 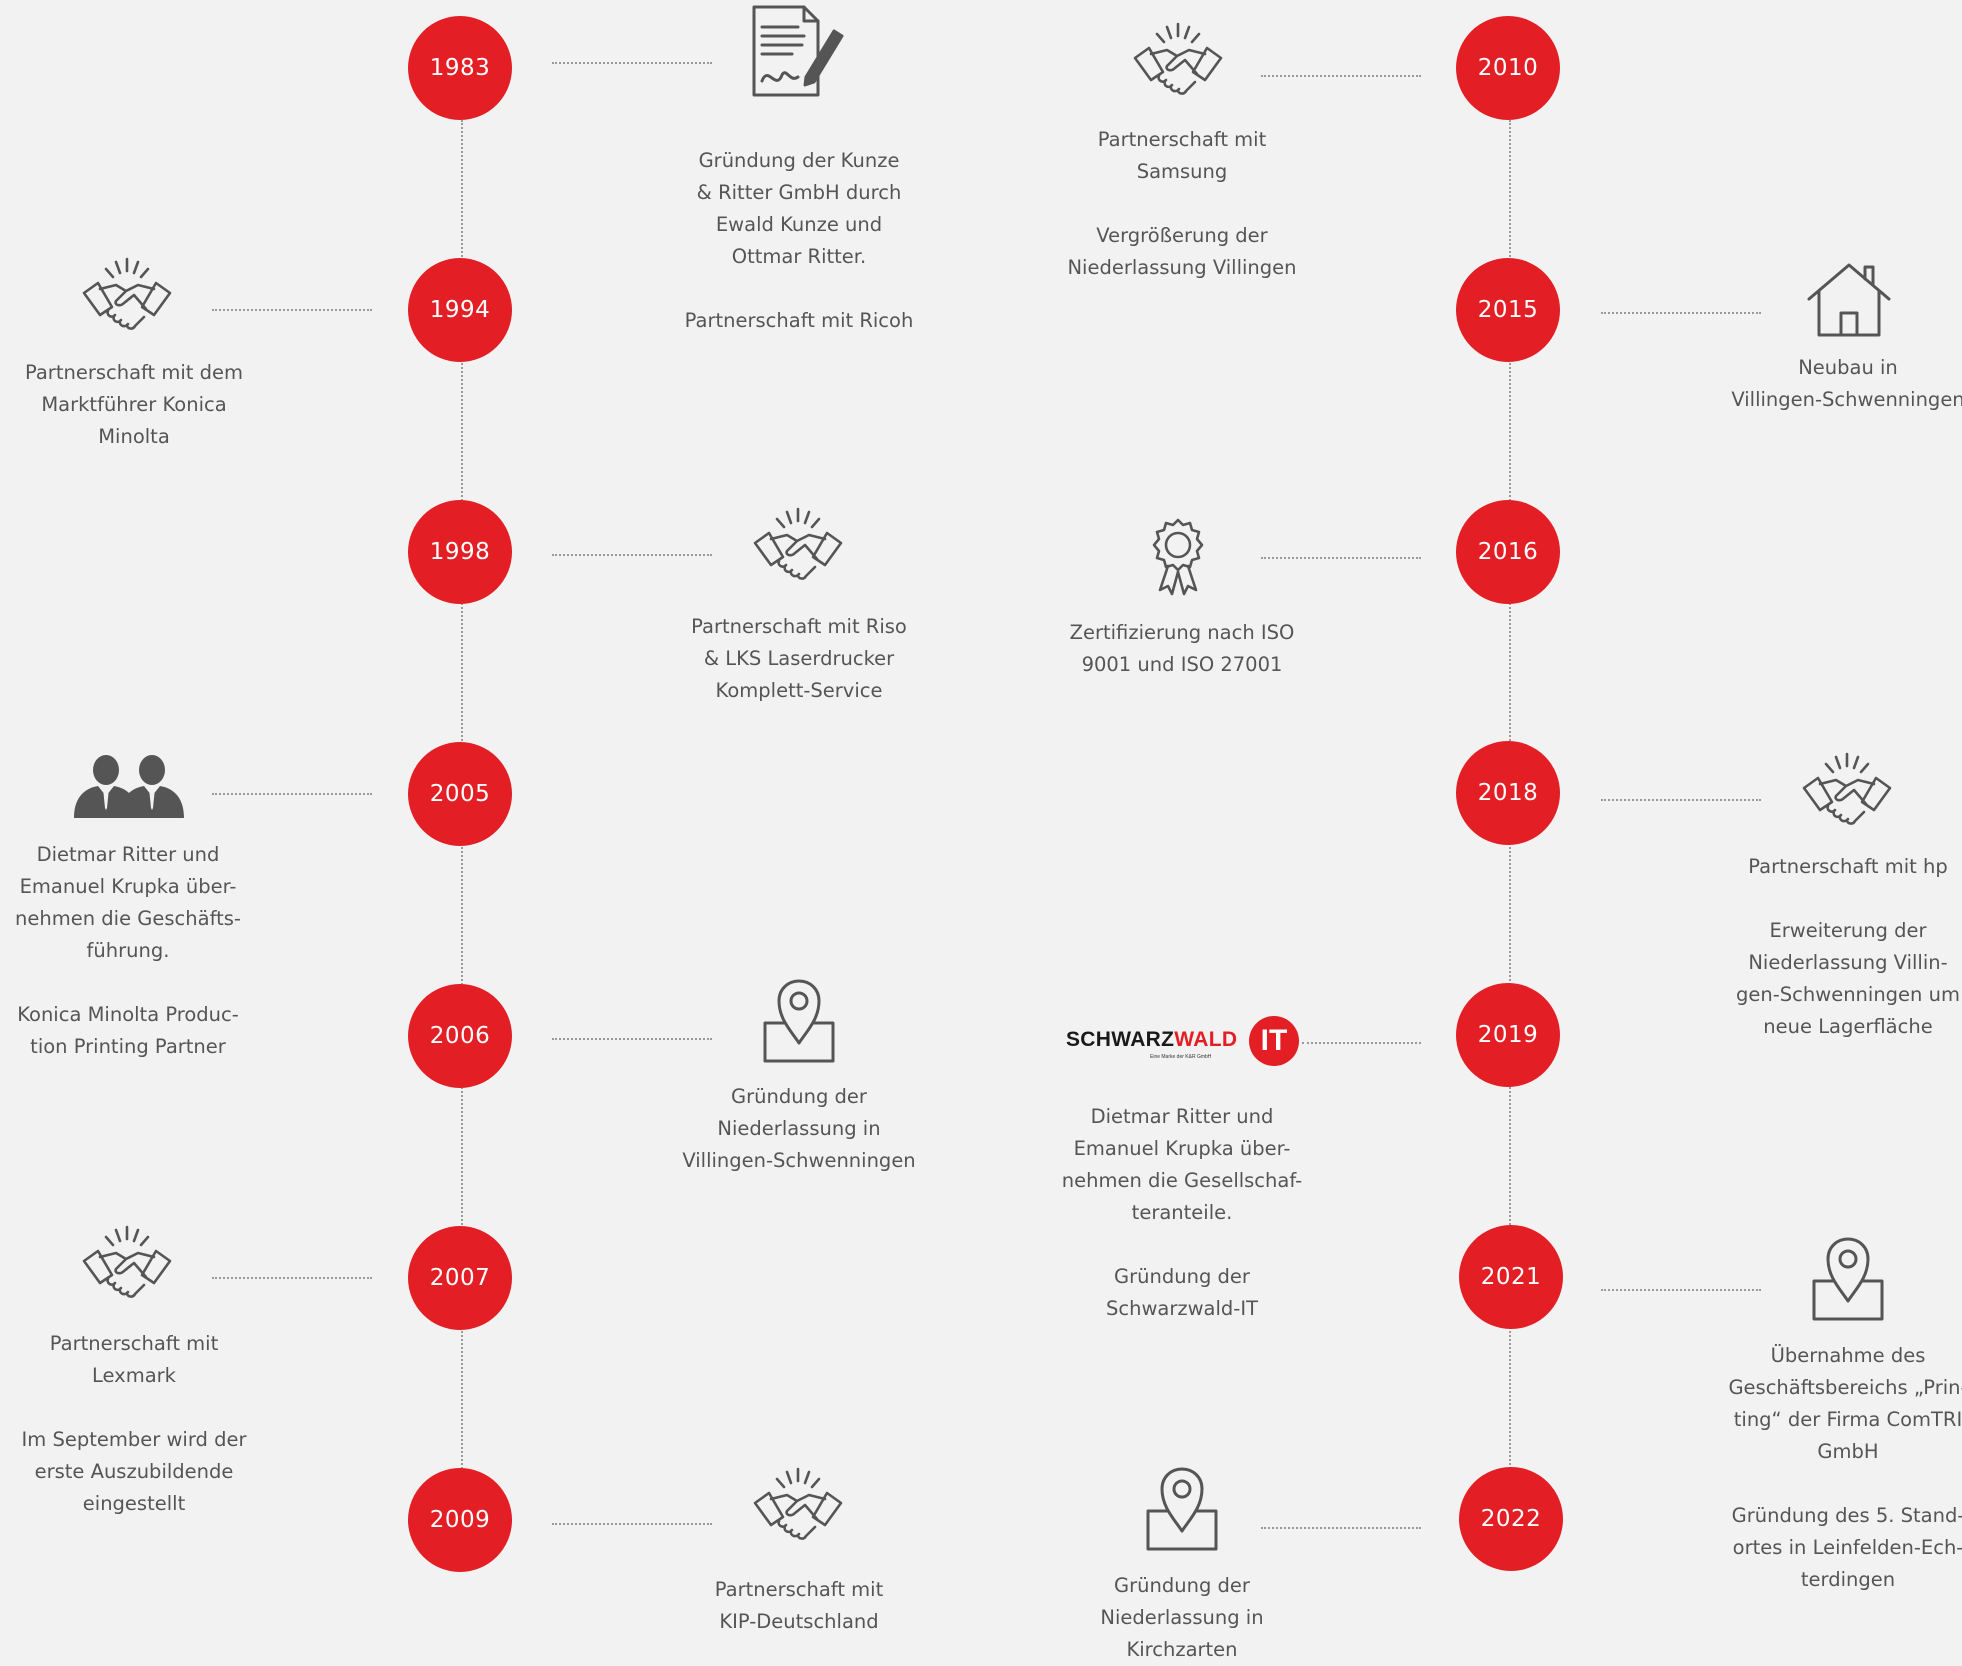 I want to click on connector-2019, so click(x=1361, y=1043).